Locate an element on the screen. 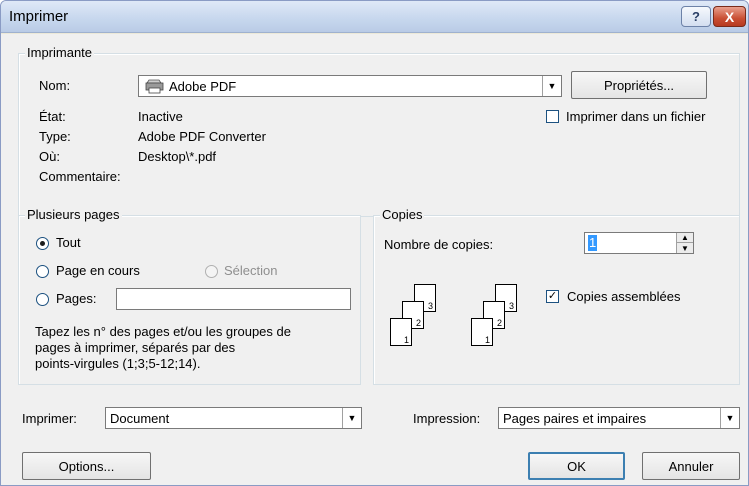 This screenshot has height=486, width=749. all-pages-radio is located at coordinates (42, 243).